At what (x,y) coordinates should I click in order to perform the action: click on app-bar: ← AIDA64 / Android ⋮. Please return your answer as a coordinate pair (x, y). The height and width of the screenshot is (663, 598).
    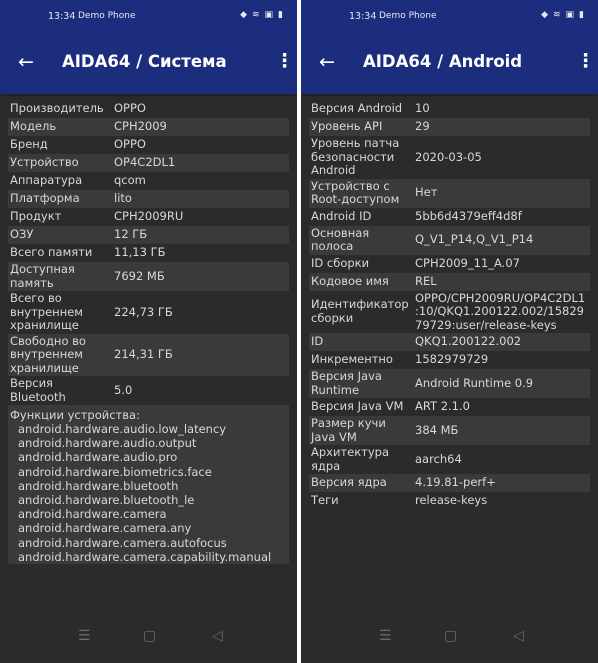
    Looking at the image, I should click on (449, 64).